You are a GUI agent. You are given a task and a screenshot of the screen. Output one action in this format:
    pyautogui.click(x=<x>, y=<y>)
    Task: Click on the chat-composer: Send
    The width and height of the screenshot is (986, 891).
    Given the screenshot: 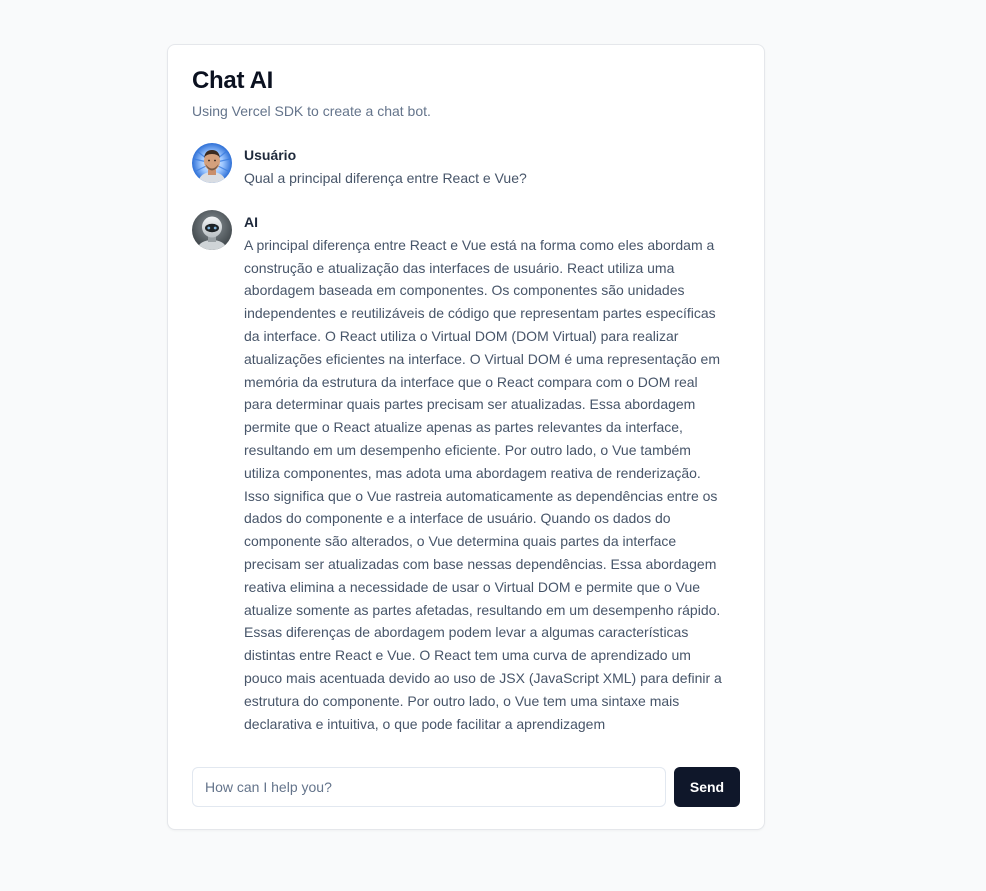 What is the action you would take?
    pyautogui.click(x=466, y=787)
    